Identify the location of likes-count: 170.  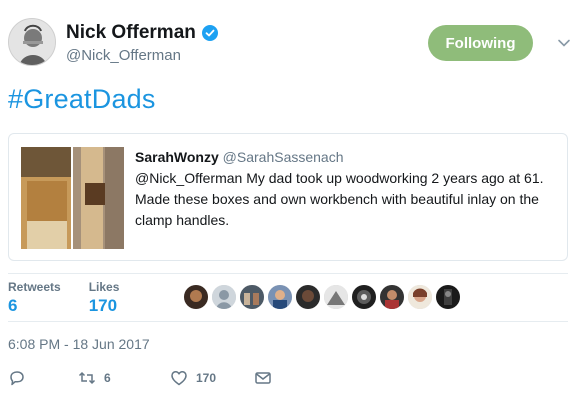
(103, 305).